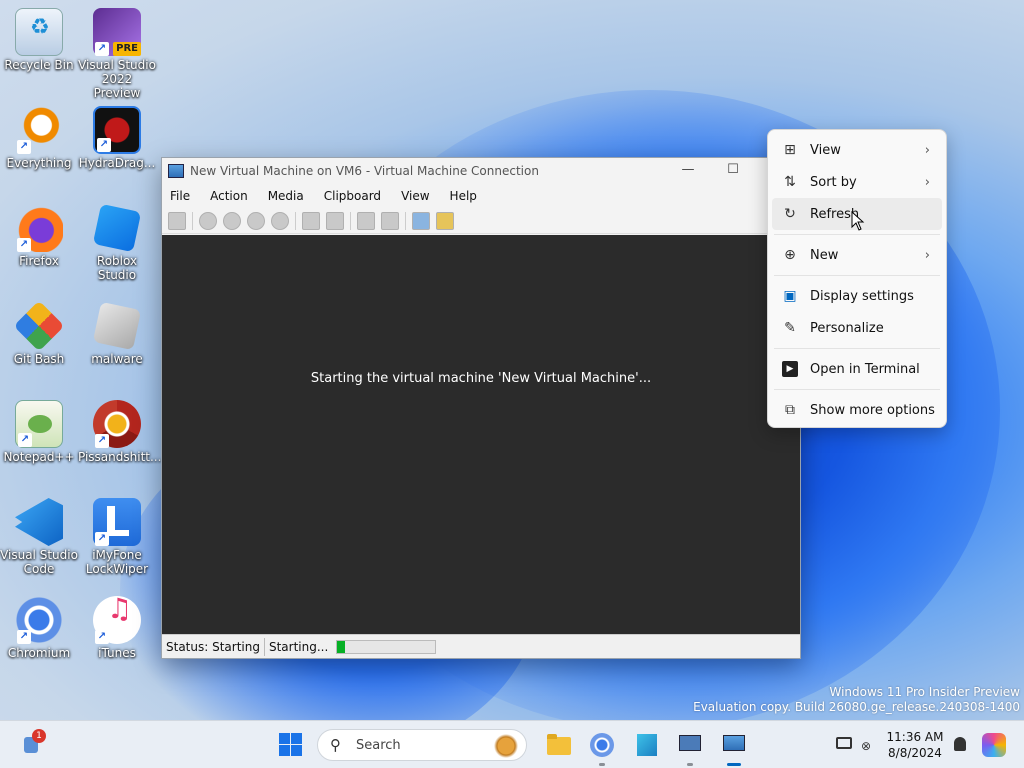 The image size is (1024, 768). Describe the element at coordinates (790, 182) in the screenshot. I see `sort-icon: ⇅` at that location.